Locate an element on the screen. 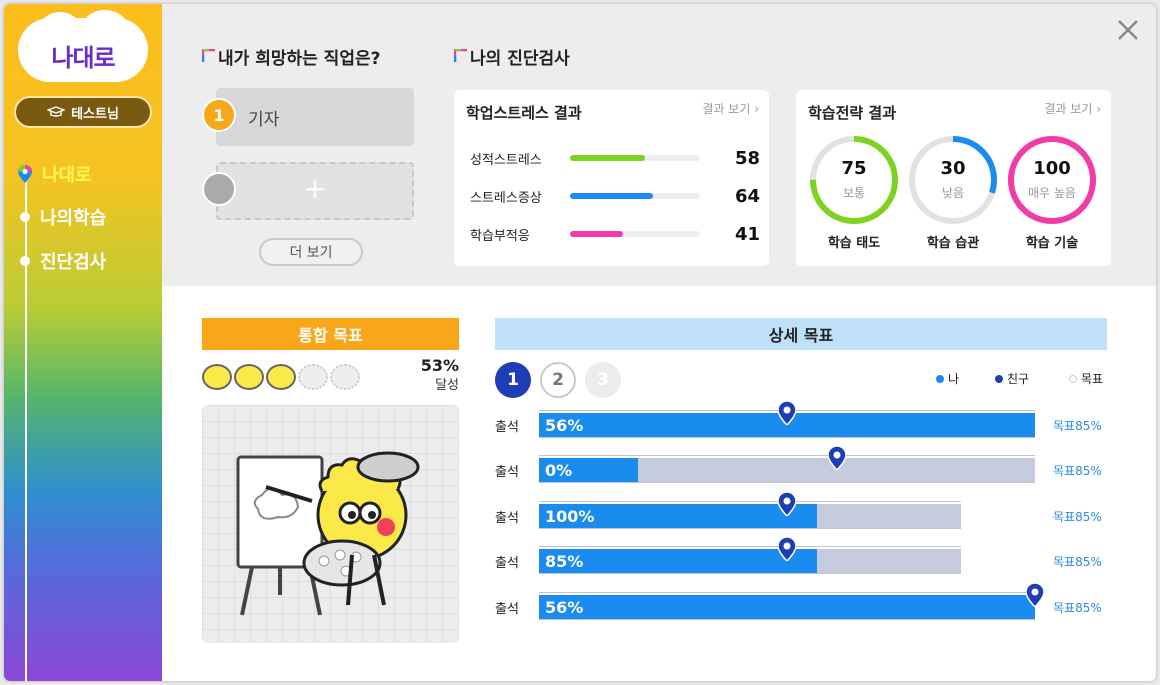  character-illustration is located at coordinates (330, 524).